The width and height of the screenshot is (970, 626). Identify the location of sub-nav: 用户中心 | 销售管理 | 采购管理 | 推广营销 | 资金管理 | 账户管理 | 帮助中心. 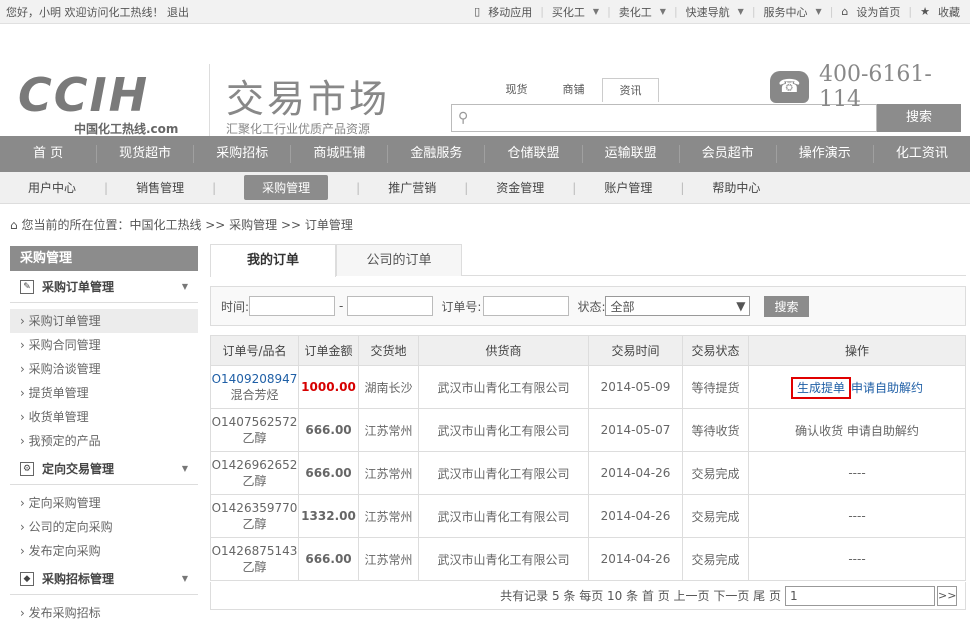
(485, 188).